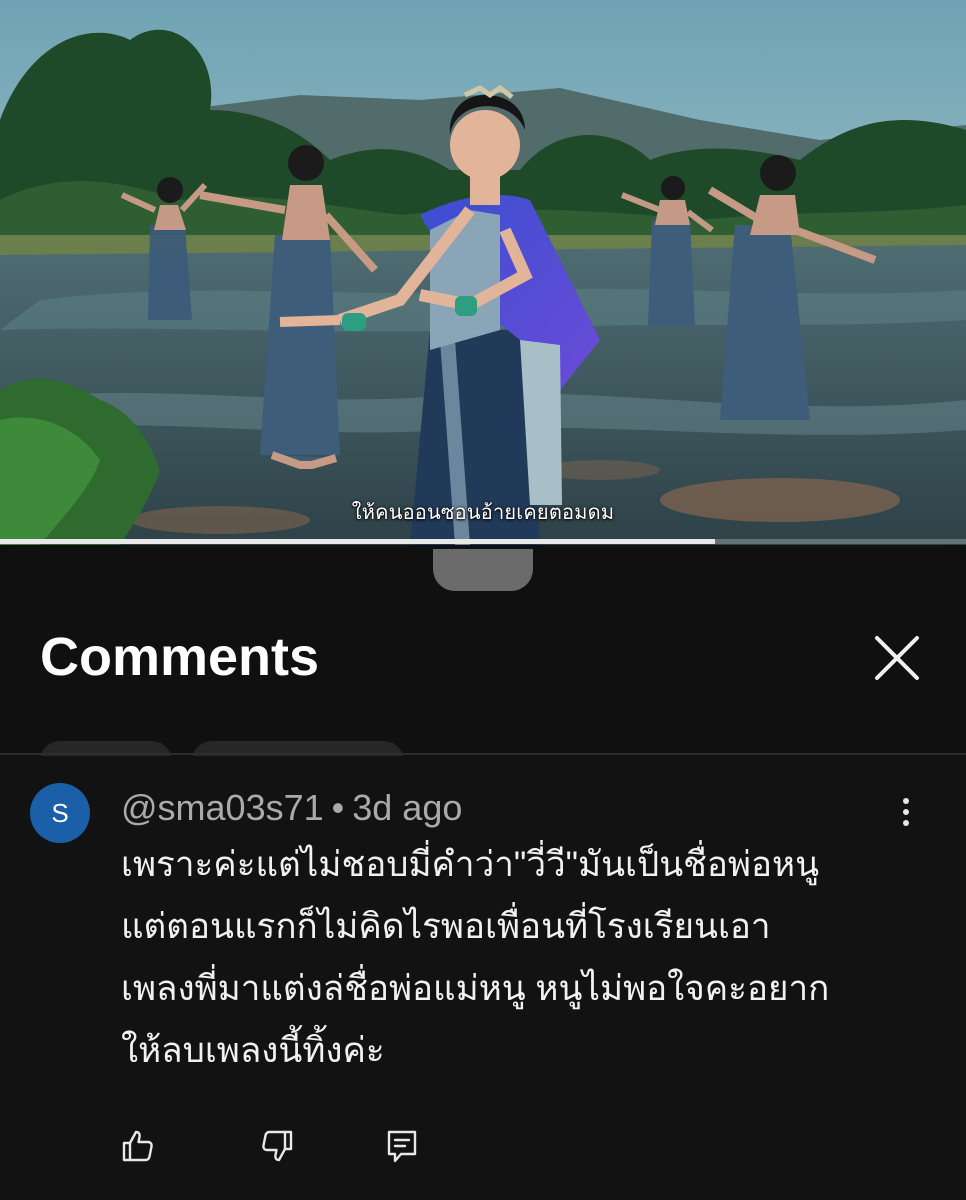 Image resolution: width=966 pixels, height=1200 pixels. I want to click on avatar: S, so click(60, 813).